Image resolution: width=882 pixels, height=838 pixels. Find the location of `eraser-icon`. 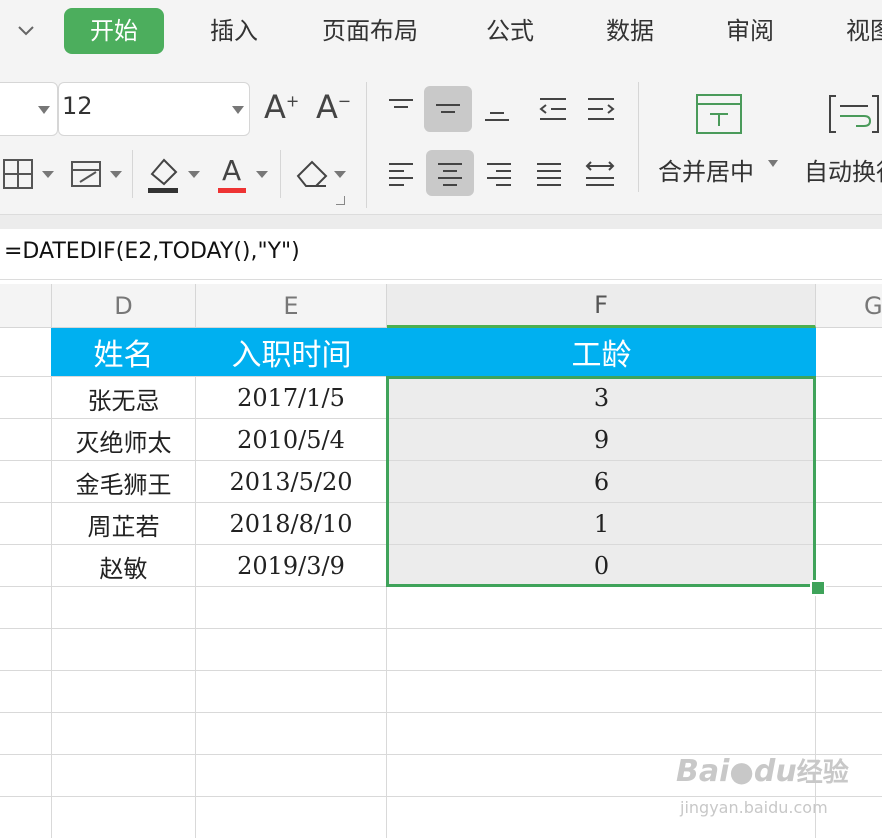

eraser-icon is located at coordinates (321, 173).